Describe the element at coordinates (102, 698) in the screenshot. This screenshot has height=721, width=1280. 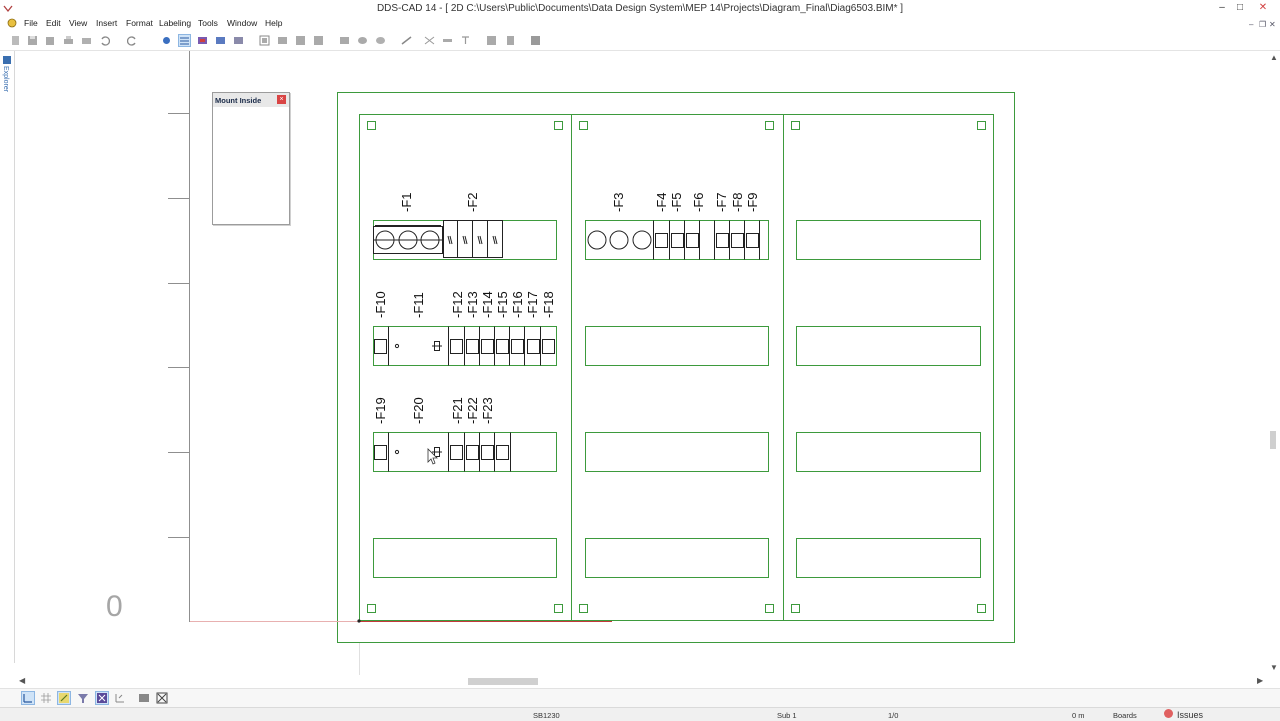
I see `mirror-icon` at that location.